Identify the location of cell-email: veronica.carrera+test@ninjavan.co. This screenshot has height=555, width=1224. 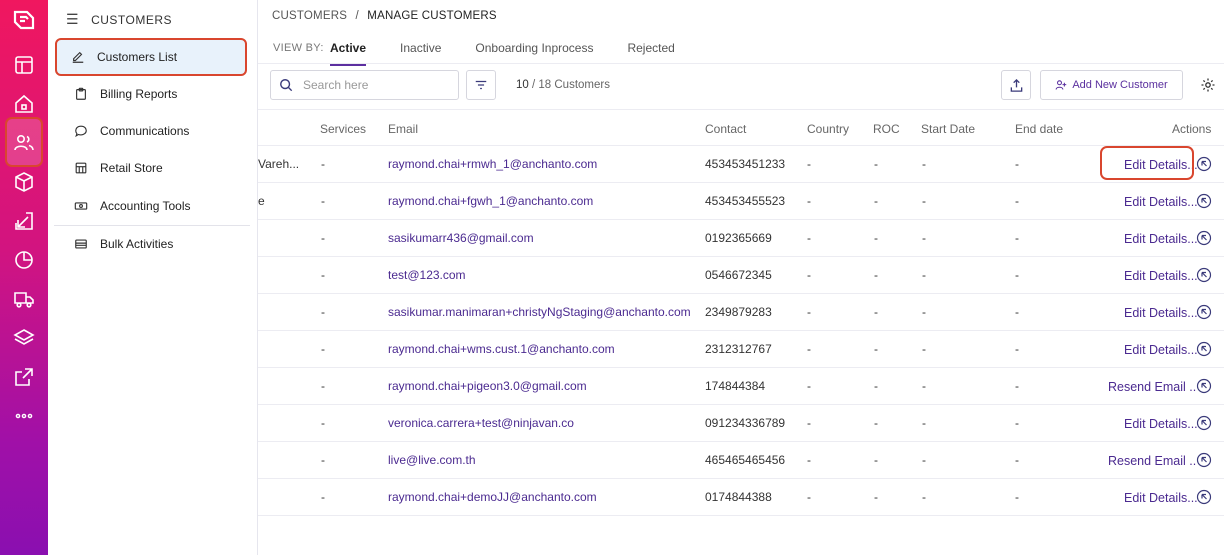
(481, 423).